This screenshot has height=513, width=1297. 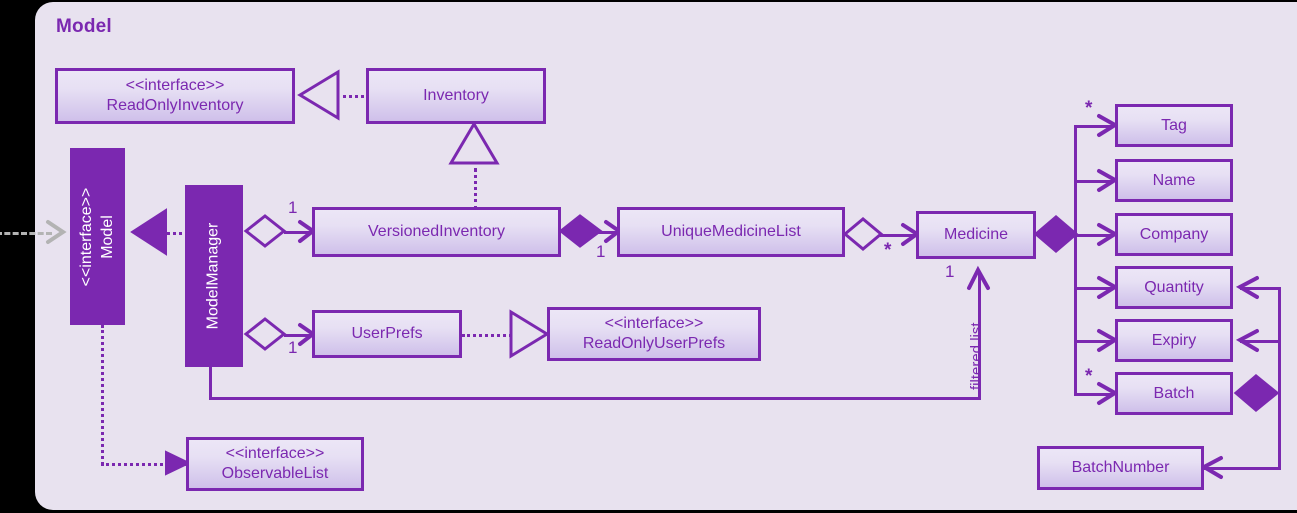 I want to click on batch-batchnumber-branch, so click(x=1242, y=468).